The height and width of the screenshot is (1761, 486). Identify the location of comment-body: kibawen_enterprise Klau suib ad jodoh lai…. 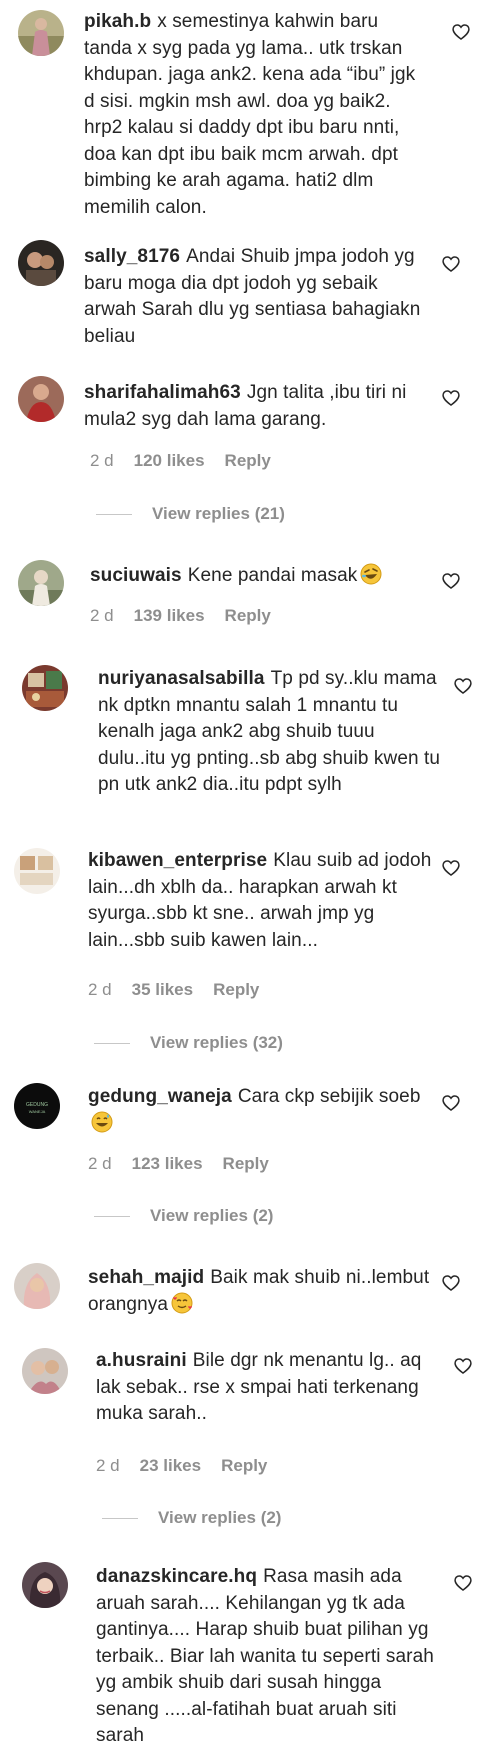
(260, 901).